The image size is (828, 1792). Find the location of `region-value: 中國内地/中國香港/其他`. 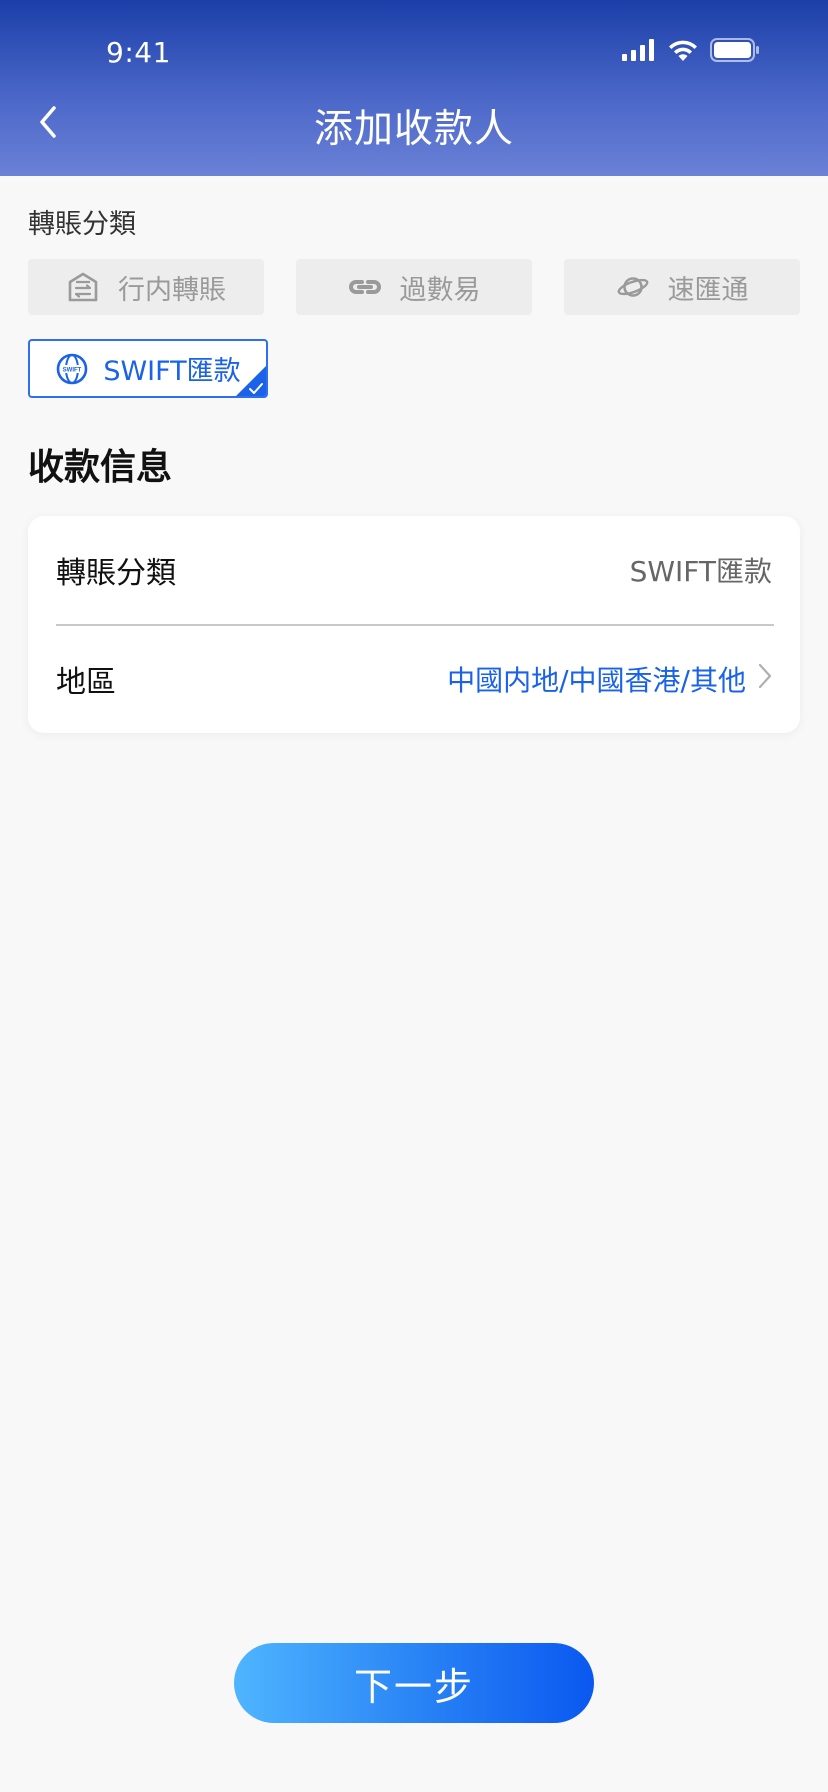

region-value: 中國内地/中國香港/其他 is located at coordinates (596, 680).